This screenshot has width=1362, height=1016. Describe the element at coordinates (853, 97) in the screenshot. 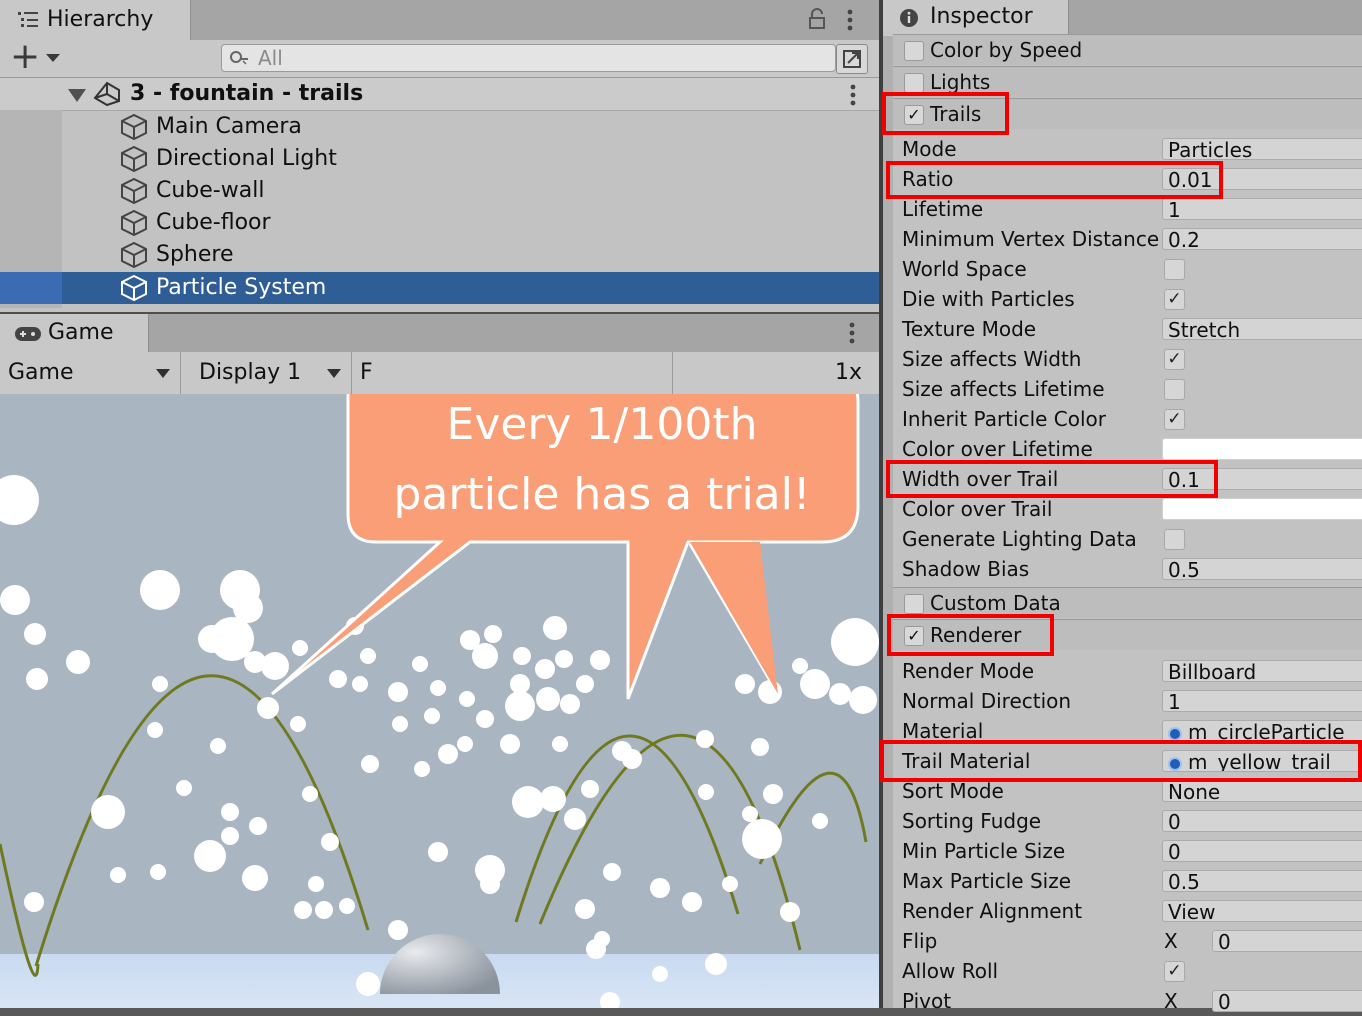

I see `scene-menu-icon` at that location.